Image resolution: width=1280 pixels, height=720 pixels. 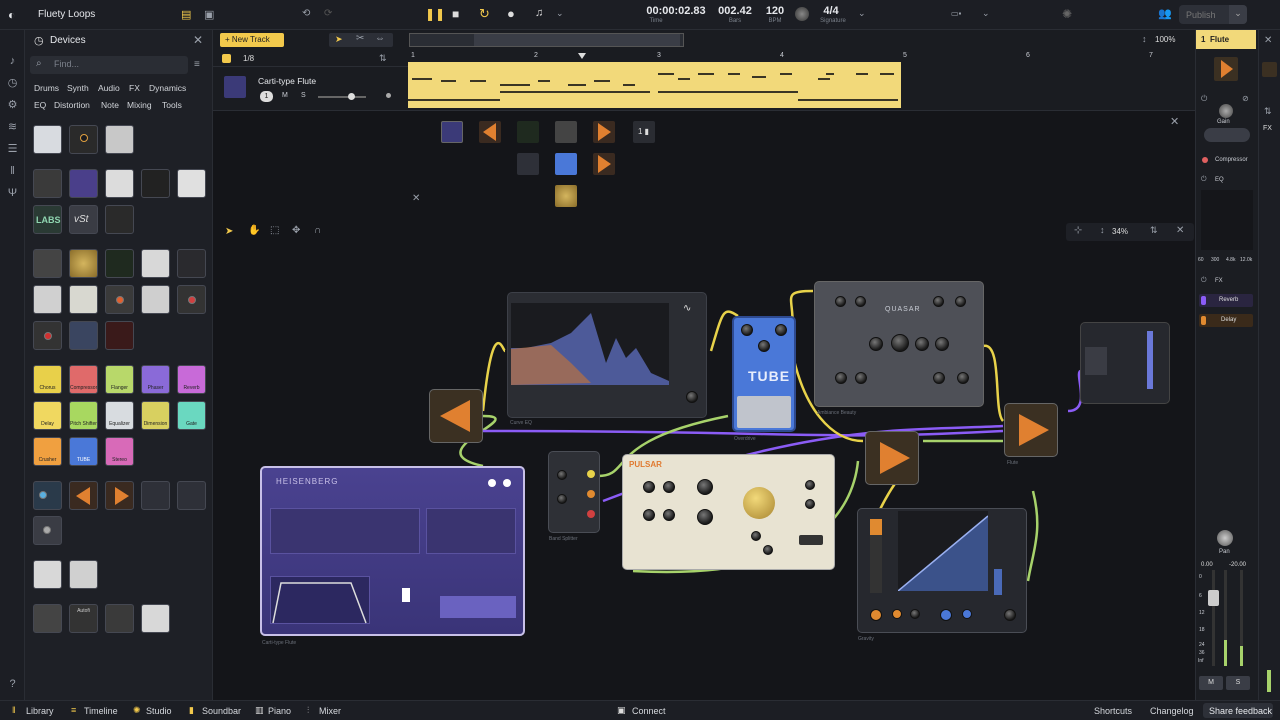 I want to click on splitter-port-high, so click(x=591, y=474).